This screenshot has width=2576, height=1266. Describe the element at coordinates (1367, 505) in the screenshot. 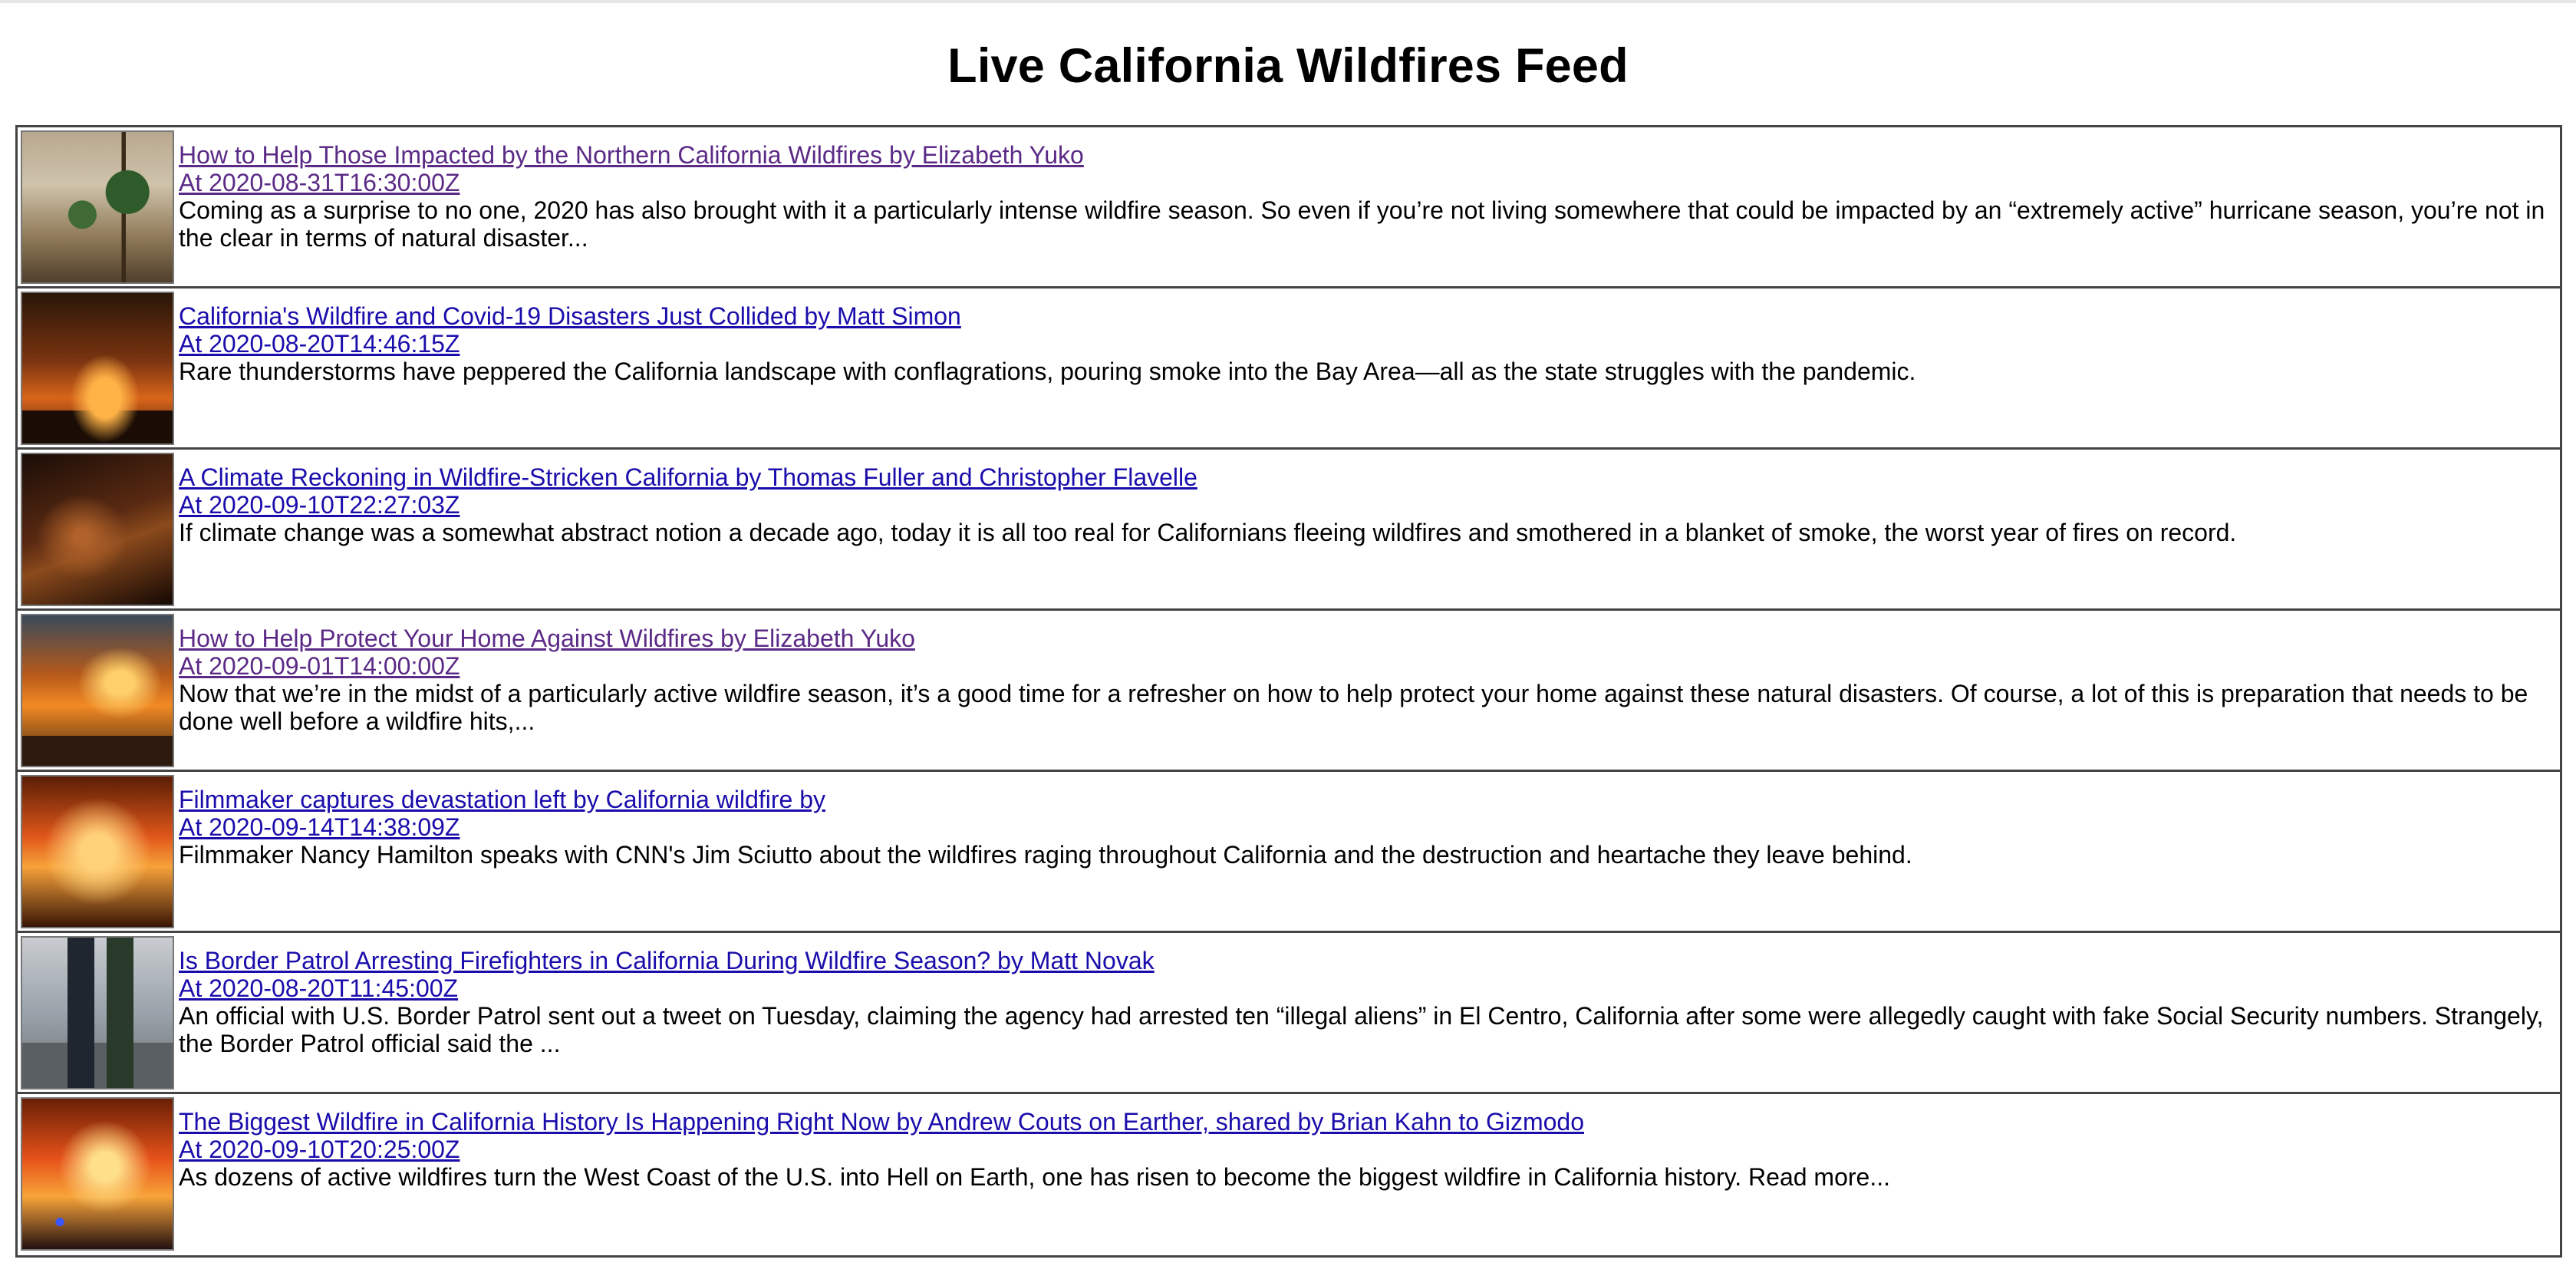

I see `article-timestamp-link: At 2020-09-10T22:27:03Z` at that location.